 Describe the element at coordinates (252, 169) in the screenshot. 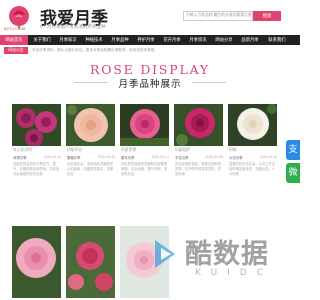

I see `card-description: 温暖的乳白色花朵，从花心开出的时候是最美的，花瓣较多，十分优雅` at that location.